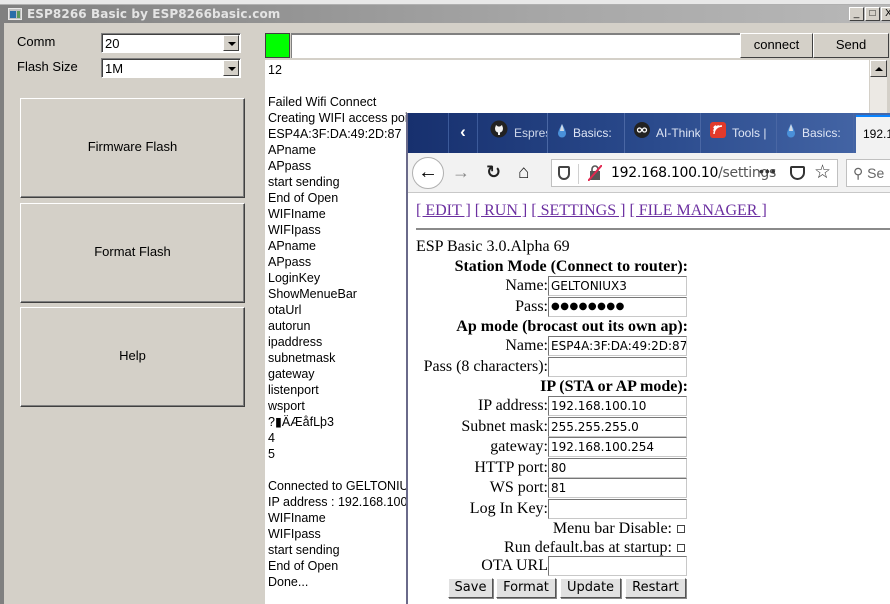 The image size is (890, 604). I want to click on console-line: Failed Wifi Connect, so click(322, 102).